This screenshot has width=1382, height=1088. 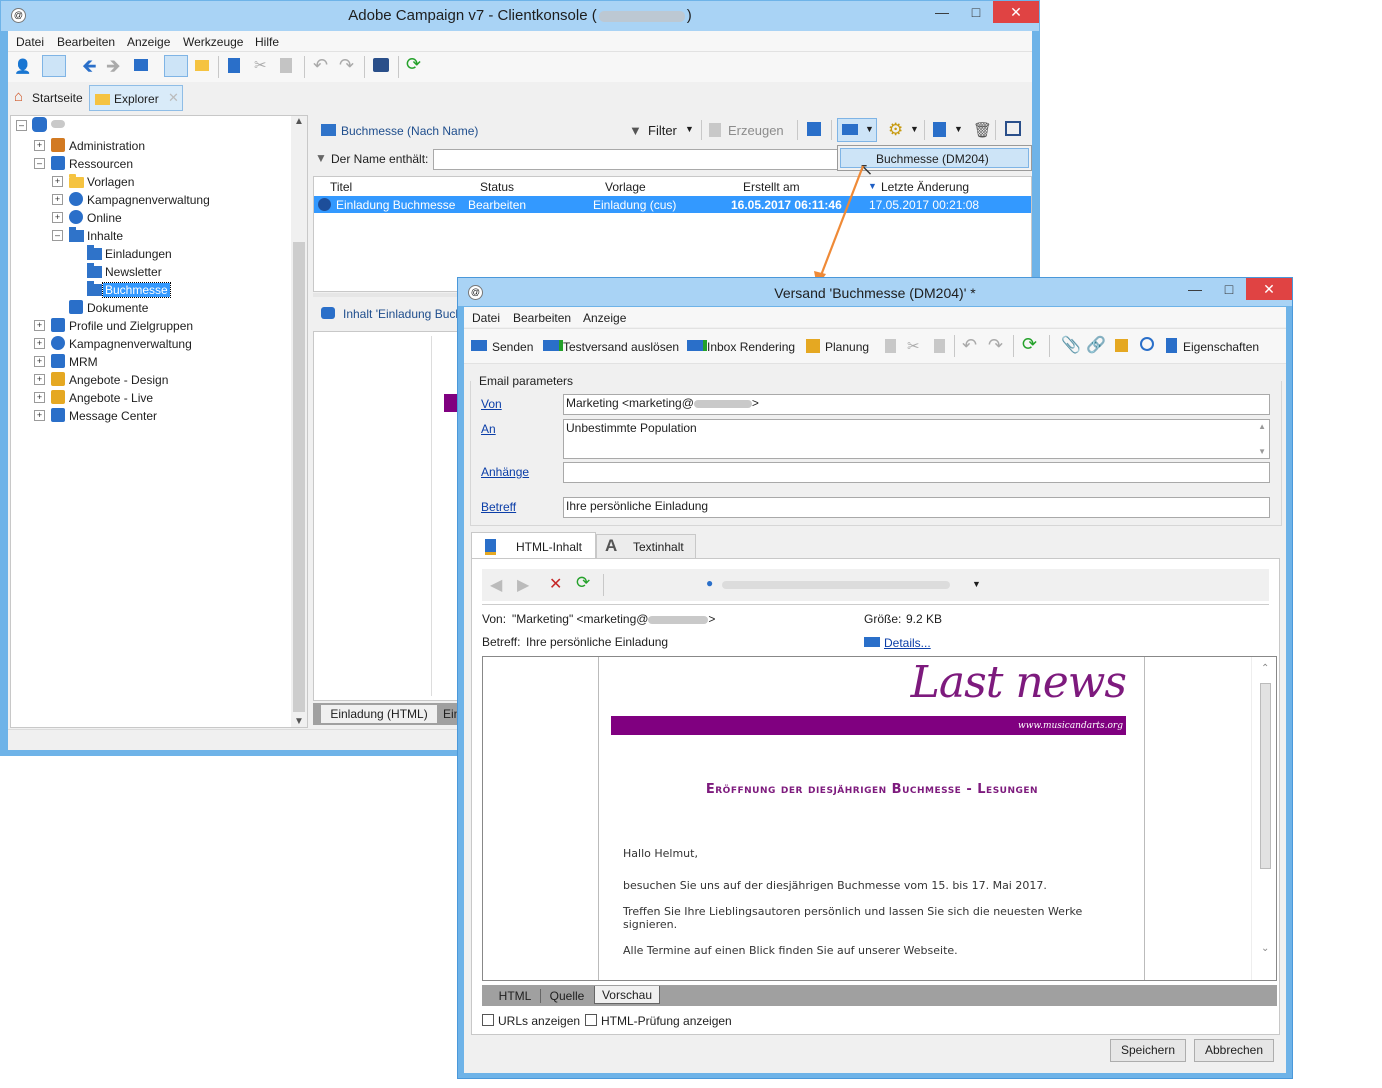 What do you see at coordinates (1013, 128) in the screenshot?
I see `fullscreen-icon` at bounding box center [1013, 128].